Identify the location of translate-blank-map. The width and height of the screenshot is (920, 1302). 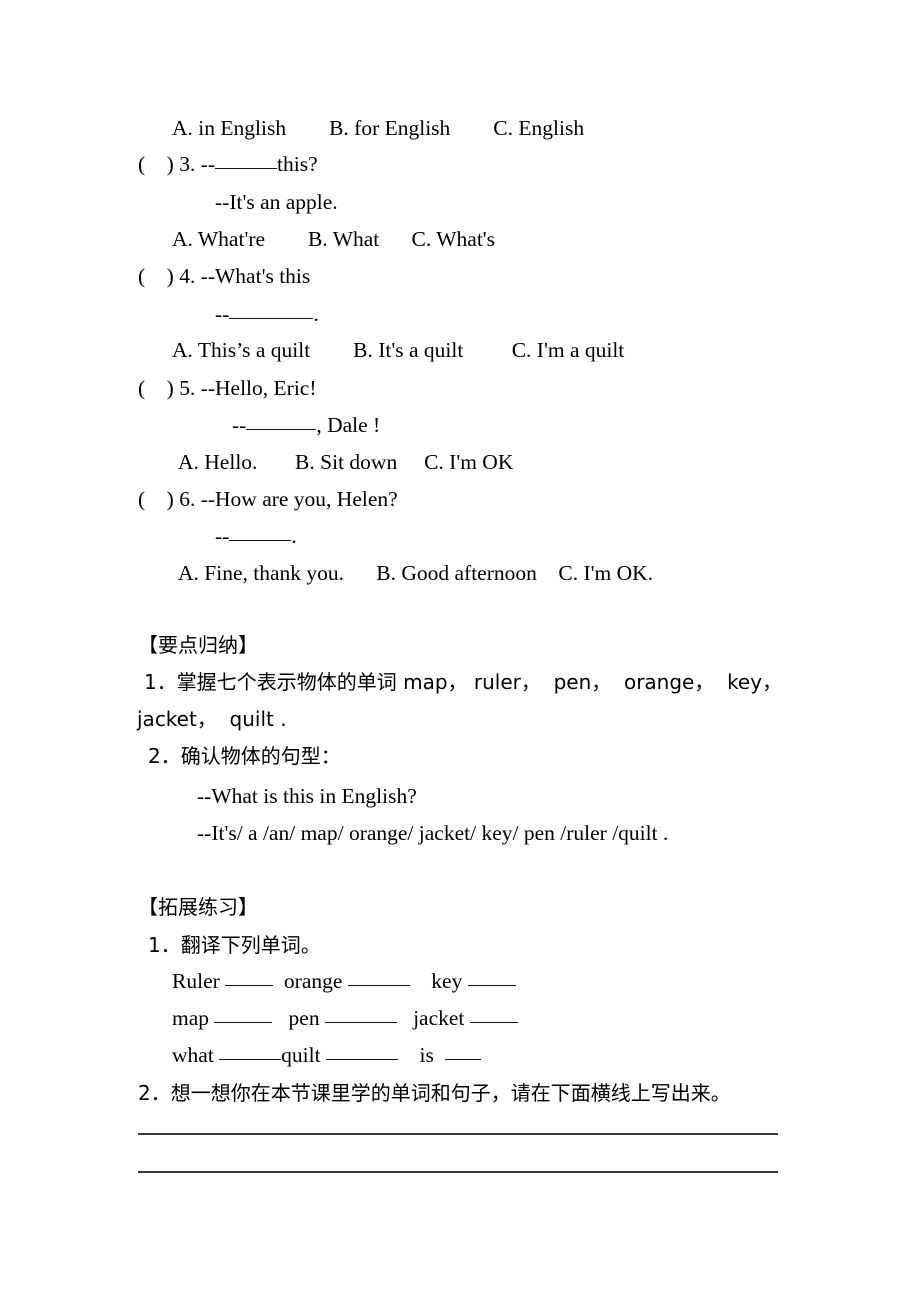
(243, 1016).